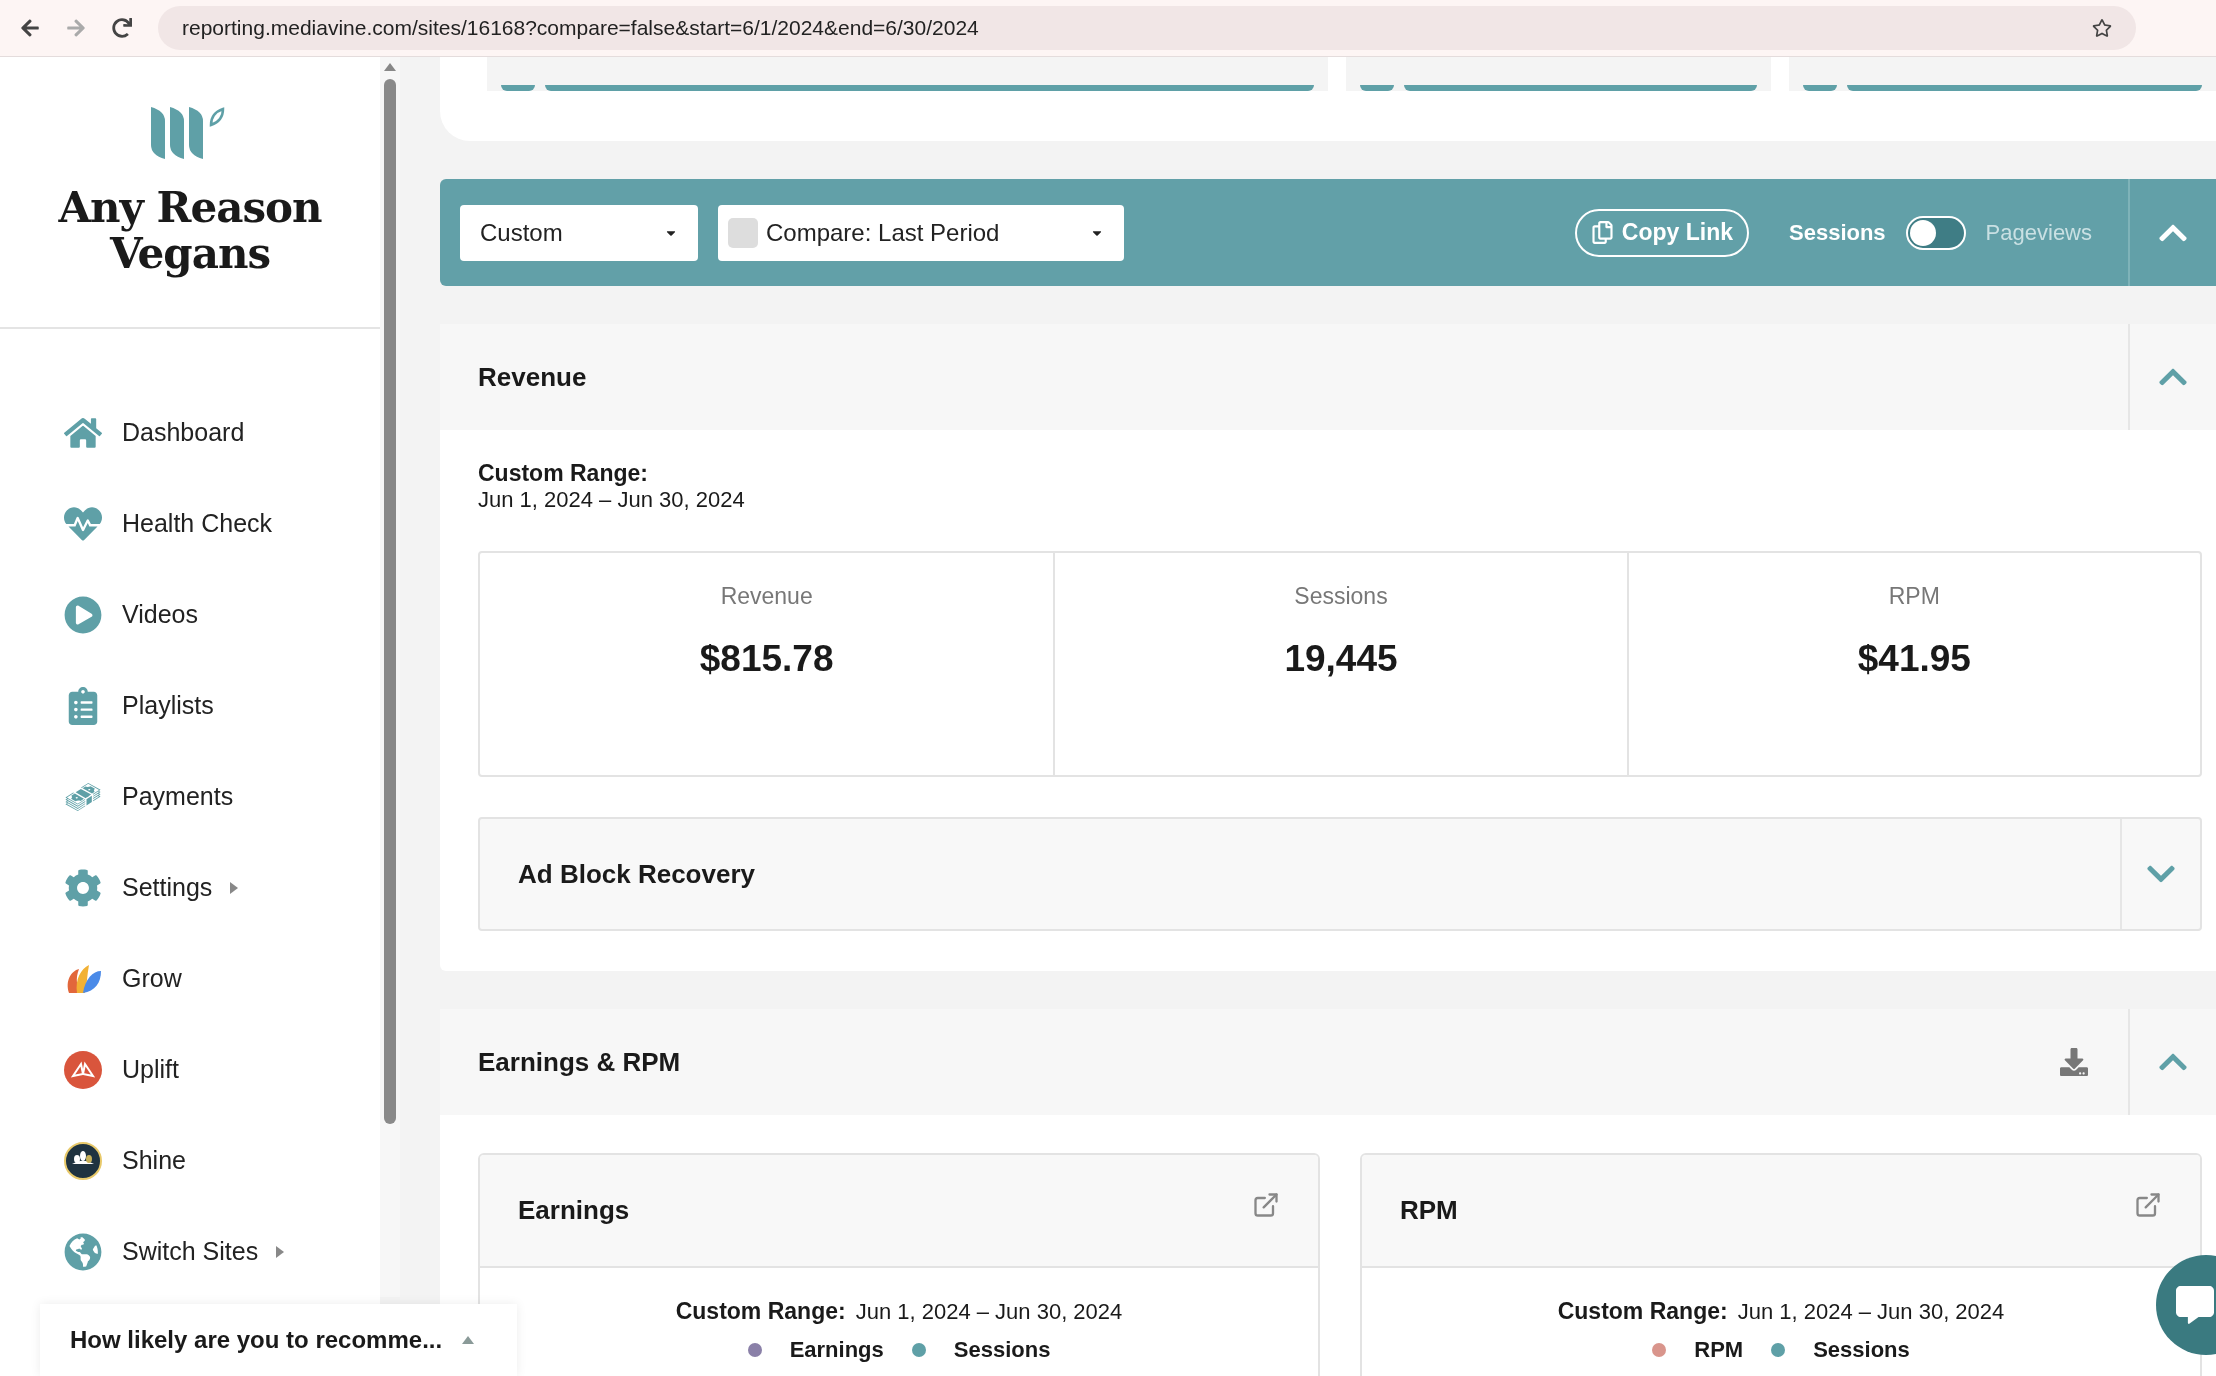 This screenshot has height=1376, width=2216. I want to click on toggle-label: Pageviews, so click(2038, 232).